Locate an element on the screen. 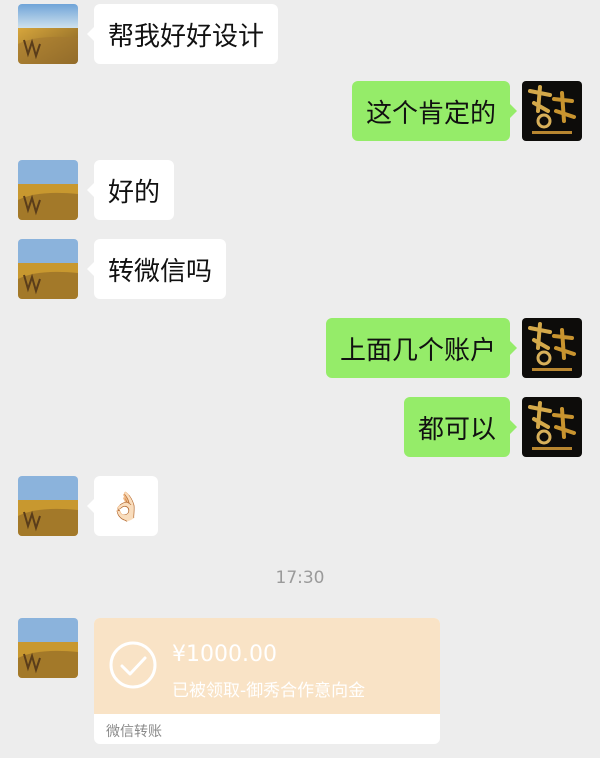  outgoing-message-bubble: 上面几个账户 is located at coordinates (421, 348).